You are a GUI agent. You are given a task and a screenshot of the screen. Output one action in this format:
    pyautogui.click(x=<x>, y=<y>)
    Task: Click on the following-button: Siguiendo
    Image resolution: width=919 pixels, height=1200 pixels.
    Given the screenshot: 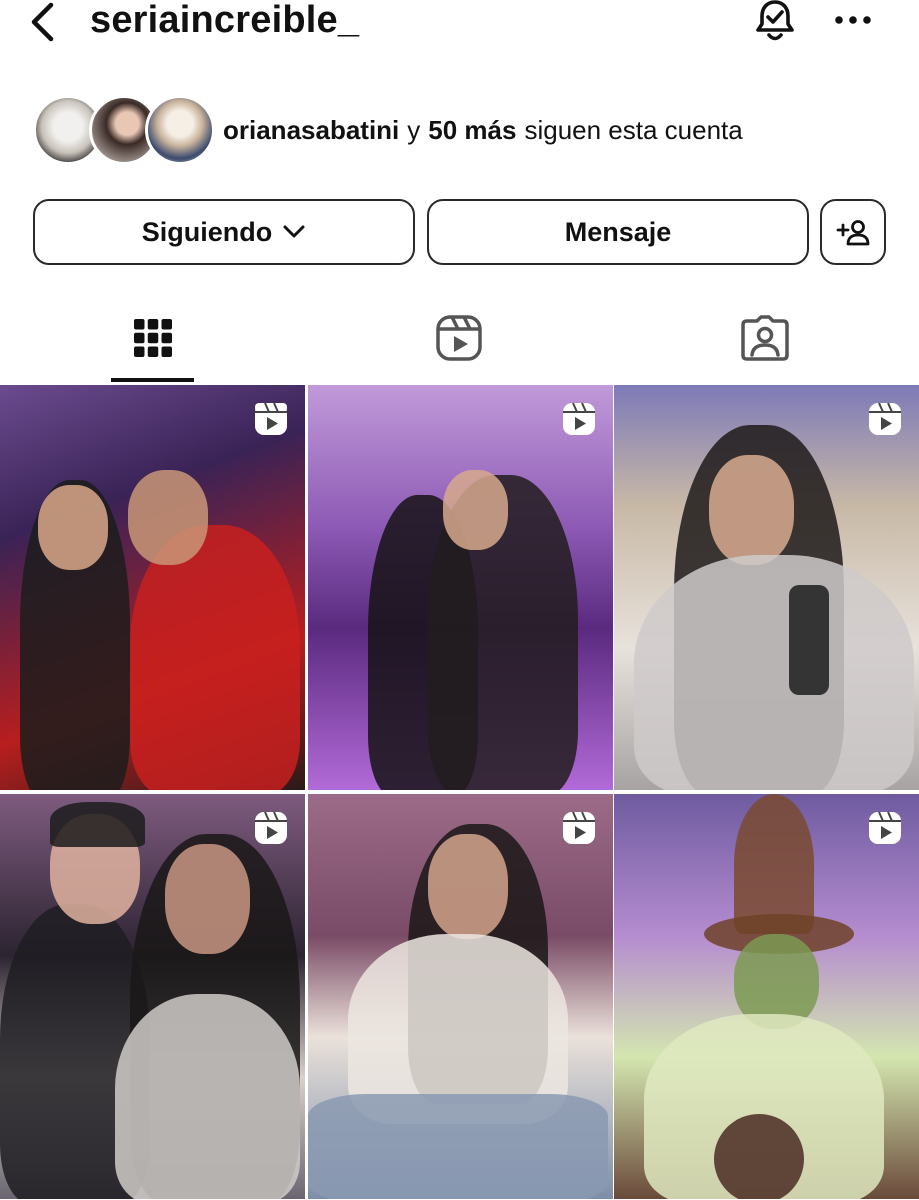 What is the action you would take?
    pyautogui.click(x=224, y=232)
    